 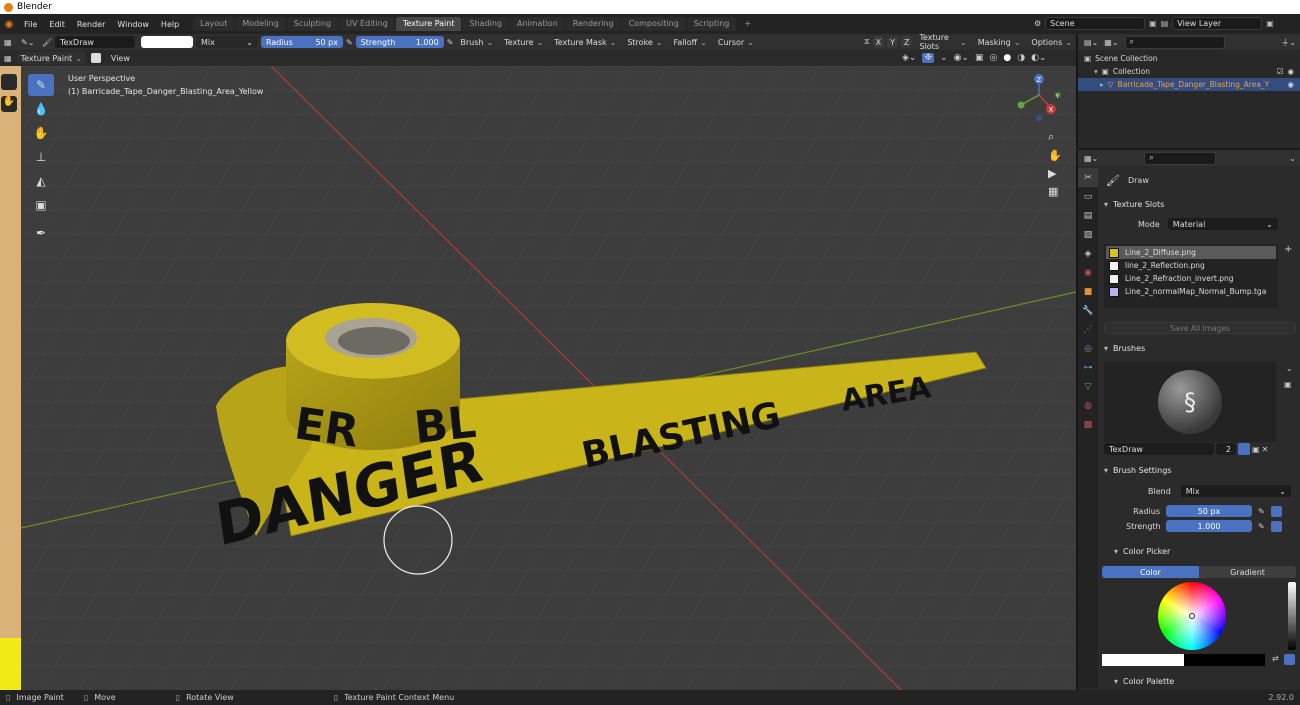 What do you see at coordinates (1007, 58) in the screenshot?
I see `solid-shading-icon: ●` at bounding box center [1007, 58].